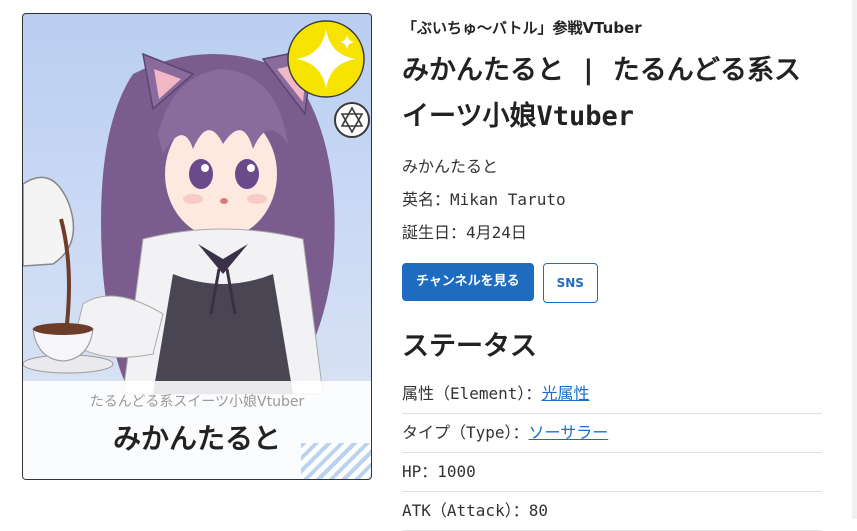 This screenshot has height=531, width=857. I want to click on page-scrollbar, so click(854, 259).